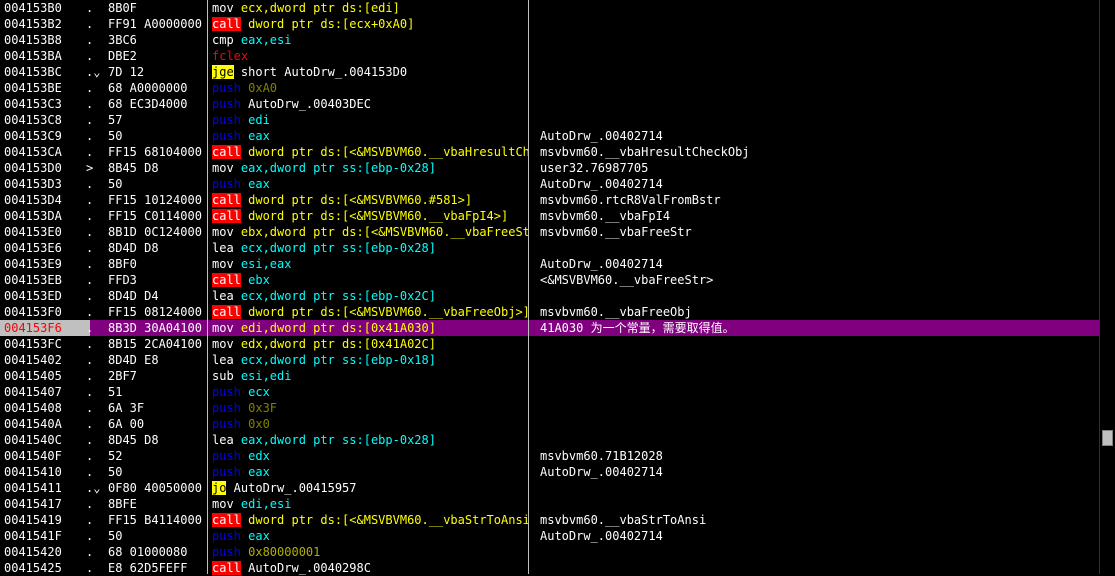  Describe the element at coordinates (226, 376) in the screenshot. I see `instruction-token: sub` at that location.